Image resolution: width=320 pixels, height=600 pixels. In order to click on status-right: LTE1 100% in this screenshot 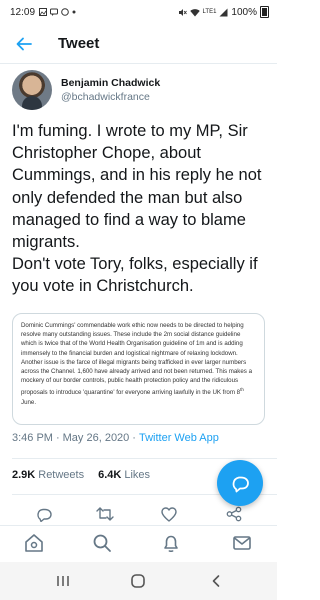, I will do `click(223, 12)`.